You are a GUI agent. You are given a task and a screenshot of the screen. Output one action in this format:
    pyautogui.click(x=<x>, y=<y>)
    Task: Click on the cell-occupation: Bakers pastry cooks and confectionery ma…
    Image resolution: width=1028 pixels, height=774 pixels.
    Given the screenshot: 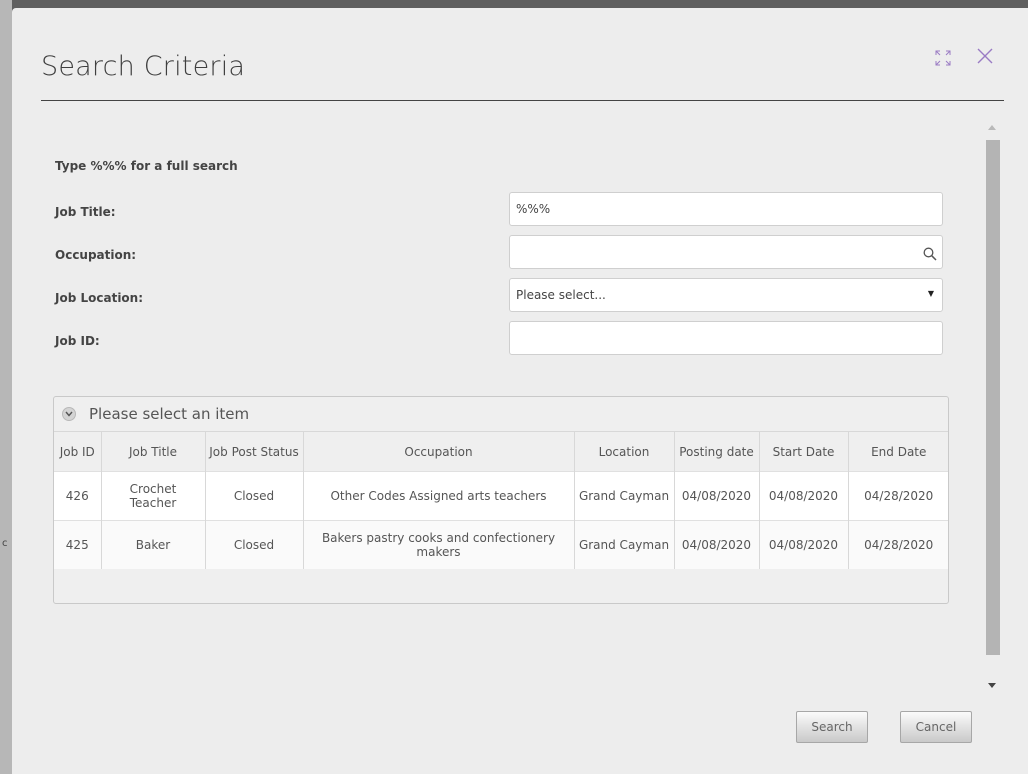 What is the action you would take?
    pyautogui.click(x=438, y=544)
    